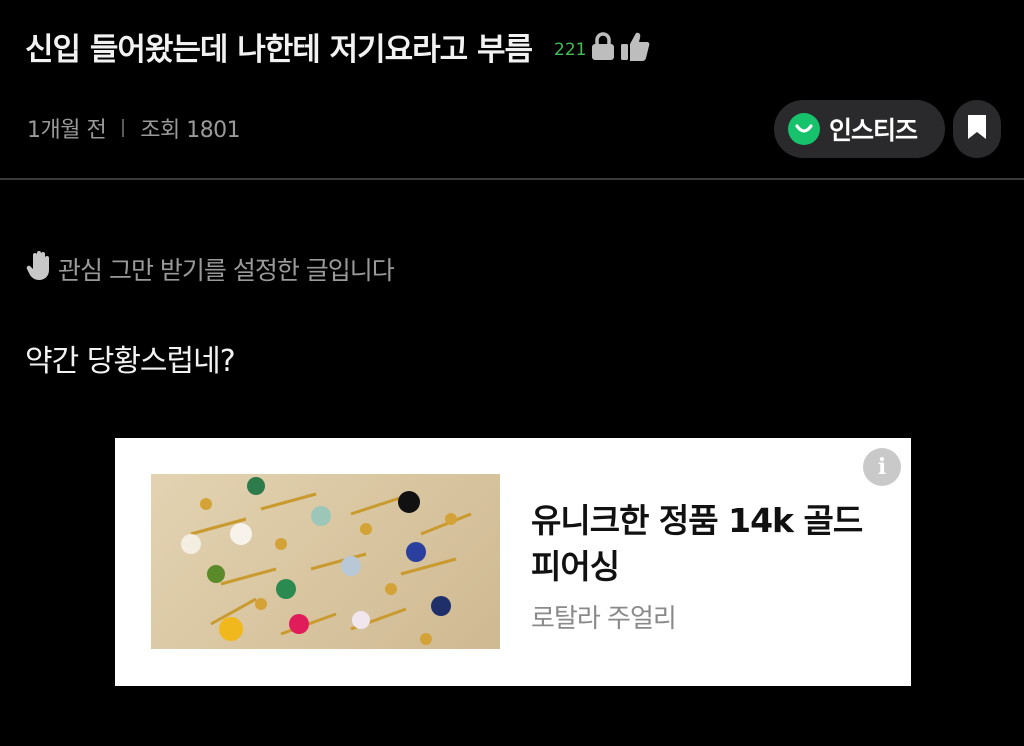 The height and width of the screenshot is (746, 1024). Describe the element at coordinates (603, 48) in the screenshot. I see `lock-icon` at that location.